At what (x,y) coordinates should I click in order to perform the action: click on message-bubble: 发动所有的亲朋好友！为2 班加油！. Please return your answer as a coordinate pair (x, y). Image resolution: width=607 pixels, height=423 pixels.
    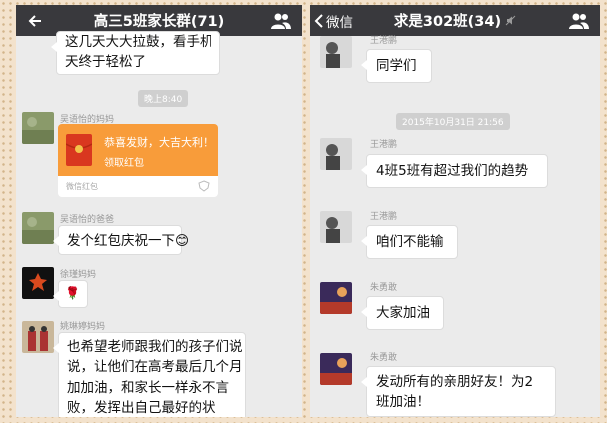
    Looking at the image, I should click on (458, 391).